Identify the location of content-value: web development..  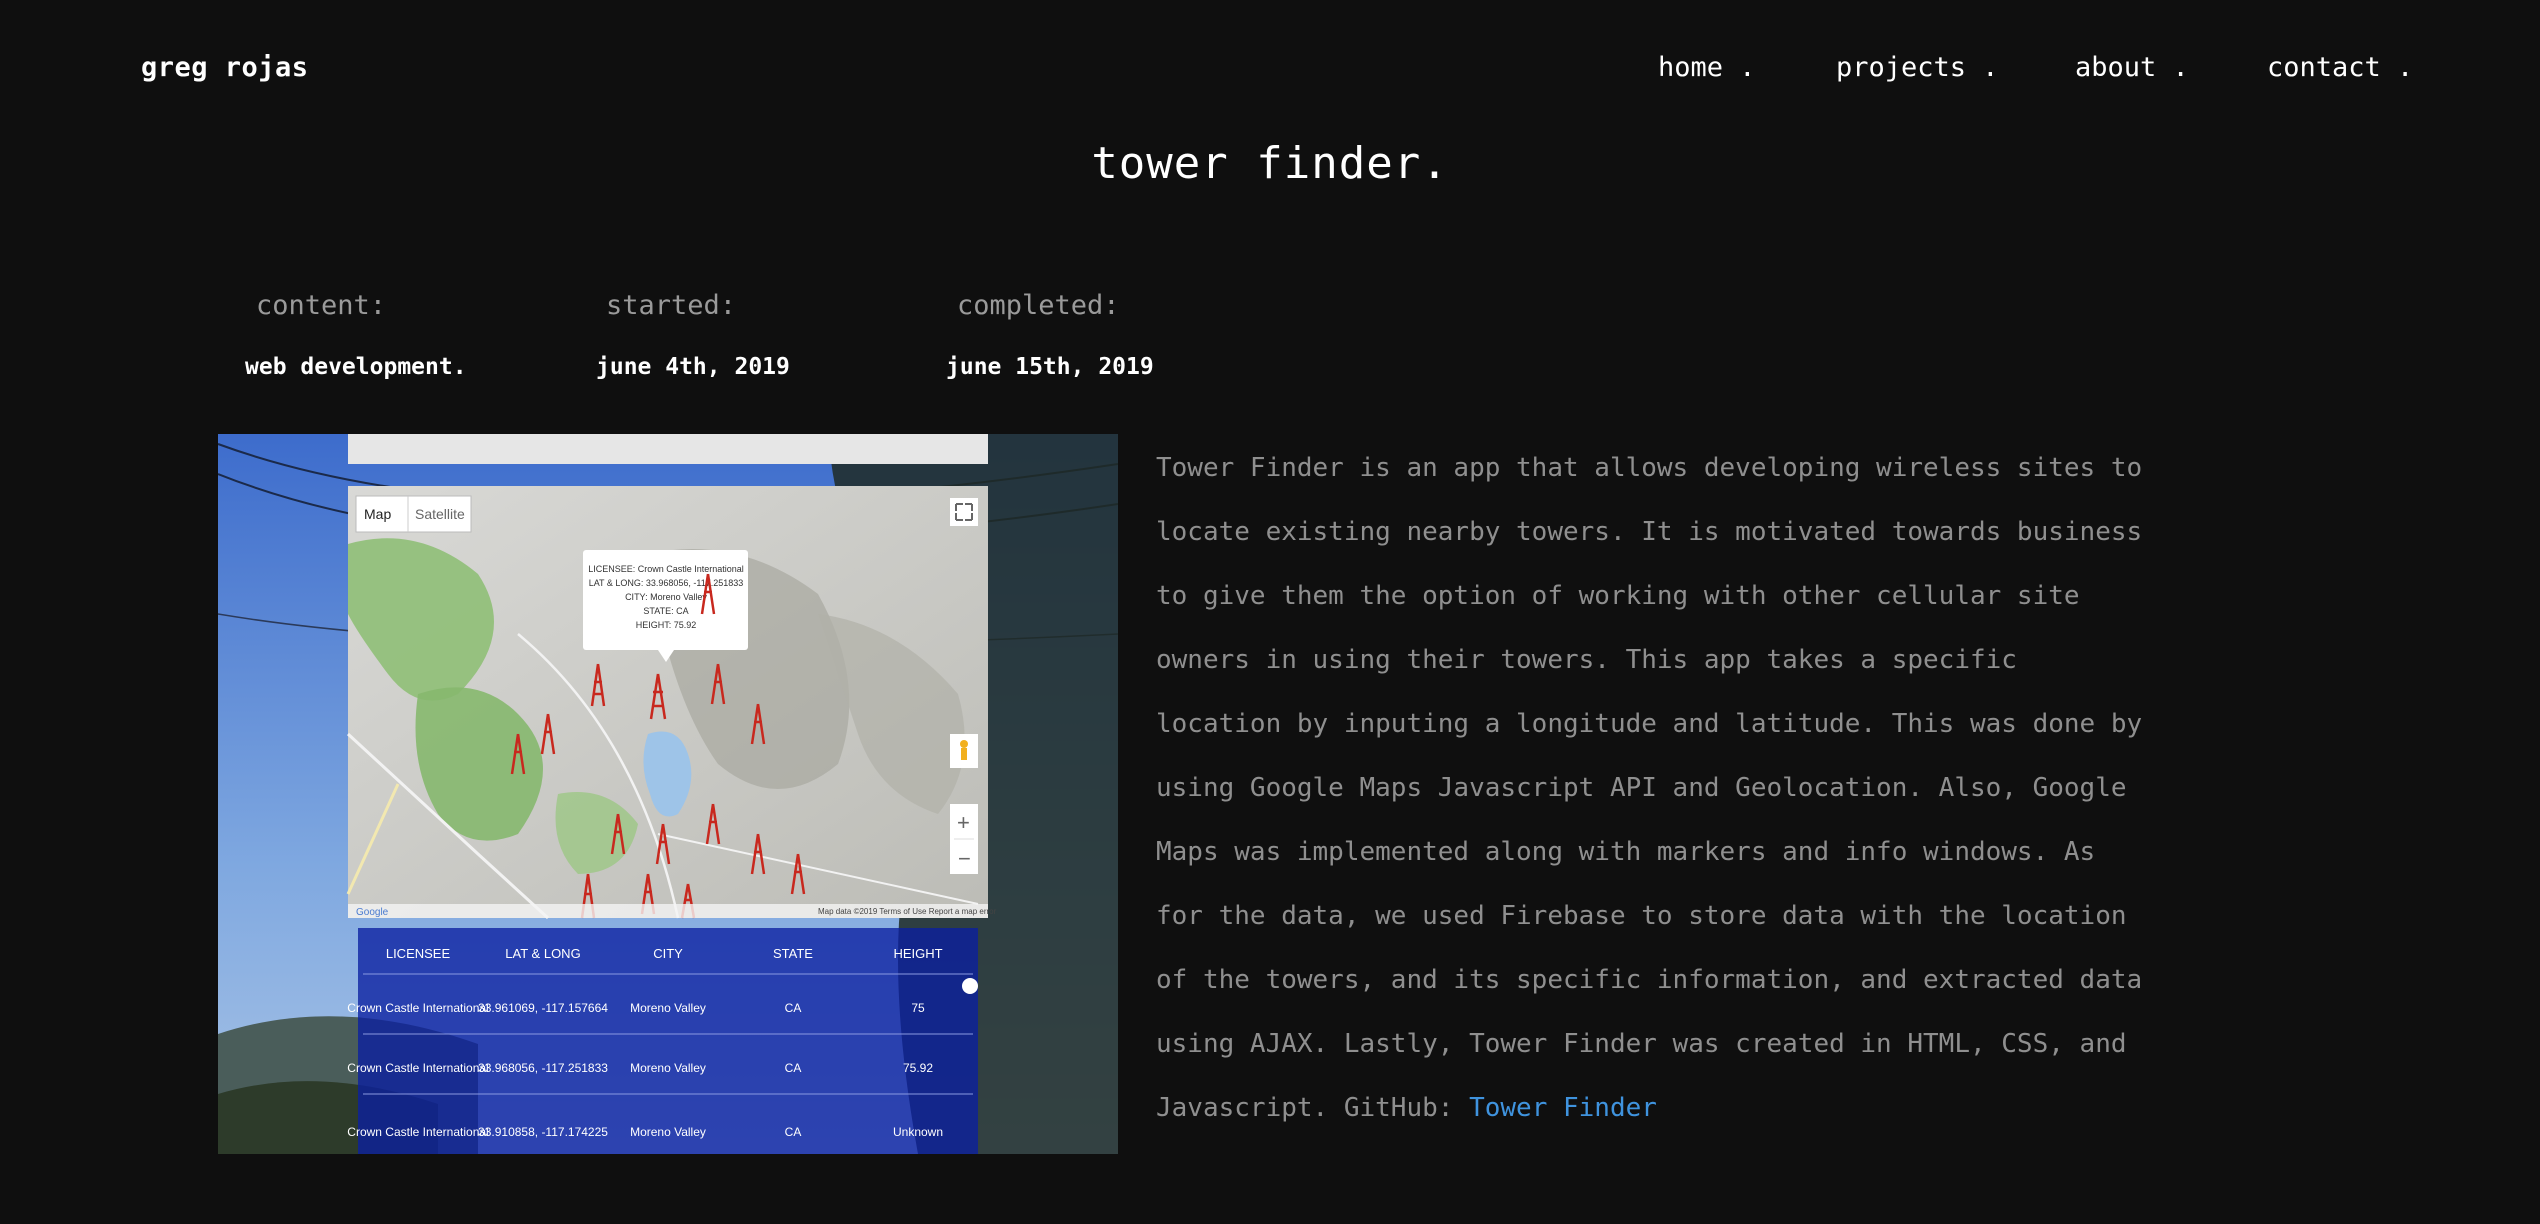
(356, 367).